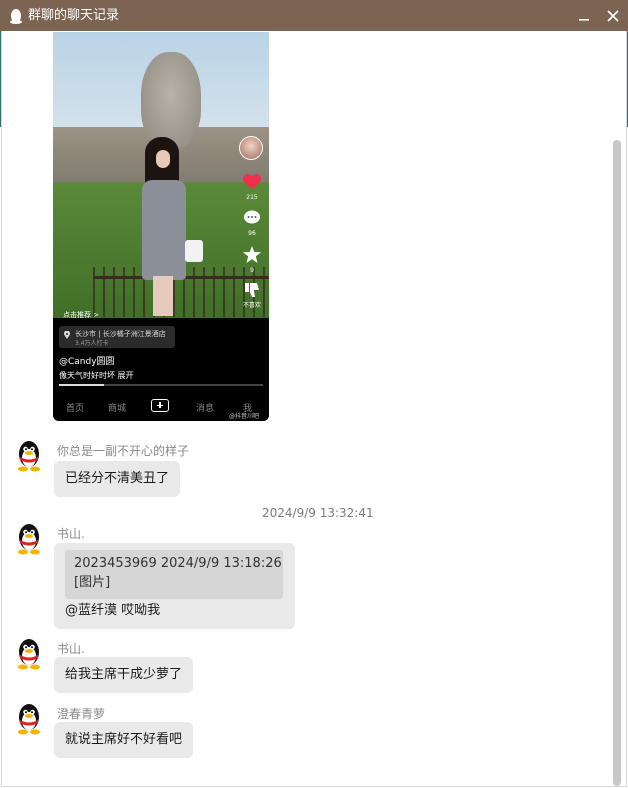 The height and width of the screenshot is (788, 628). What do you see at coordinates (117, 337) in the screenshot?
I see `location-tag: 长沙市 | 长沙橘子洲江景酒店 3.4万人打卡` at bounding box center [117, 337].